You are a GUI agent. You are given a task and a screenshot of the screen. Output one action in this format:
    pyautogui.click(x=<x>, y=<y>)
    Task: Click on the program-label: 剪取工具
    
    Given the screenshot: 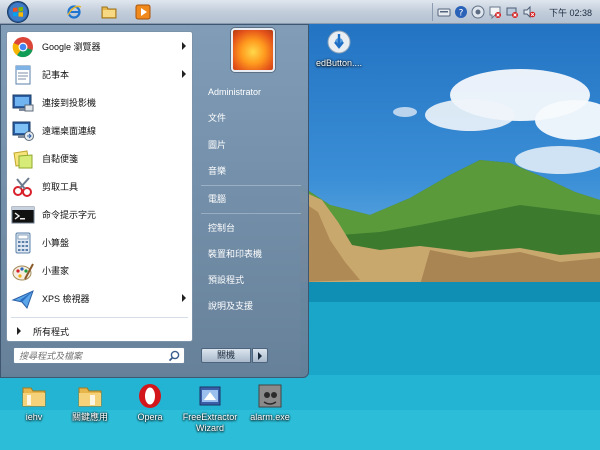 What is the action you would take?
    pyautogui.click(x=60, y=187)
    